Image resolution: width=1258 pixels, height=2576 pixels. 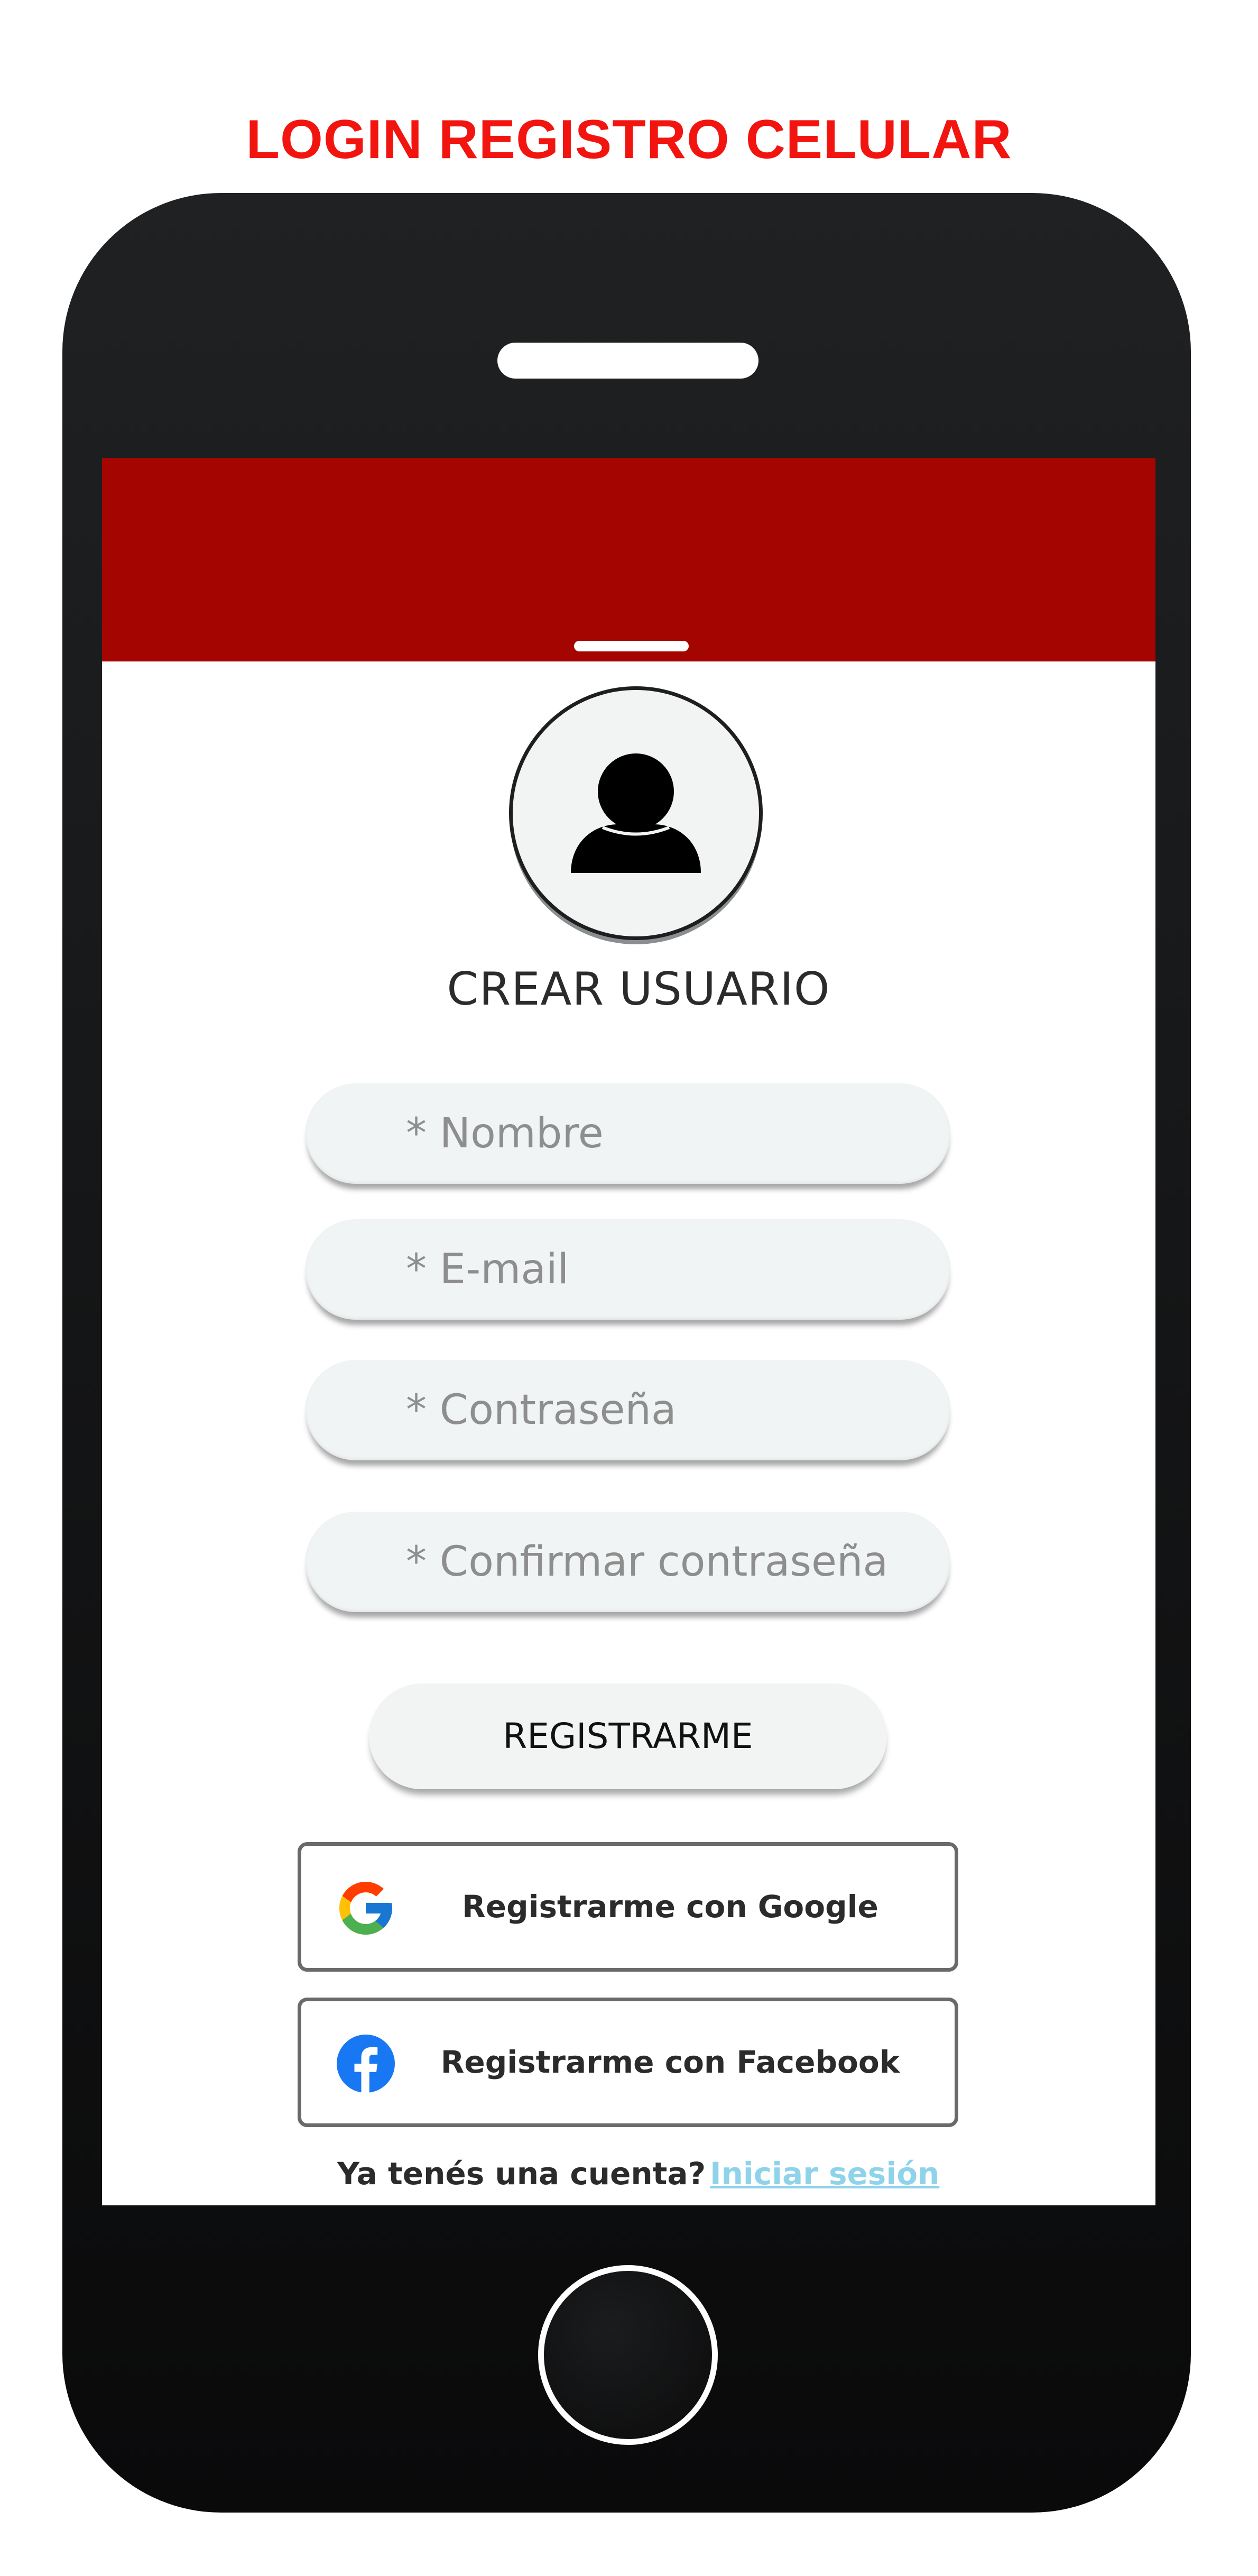 What do you see at coordinates (627, 361) in the screenshot?
I see `phone-speaker` at bounding box center [627, 361].